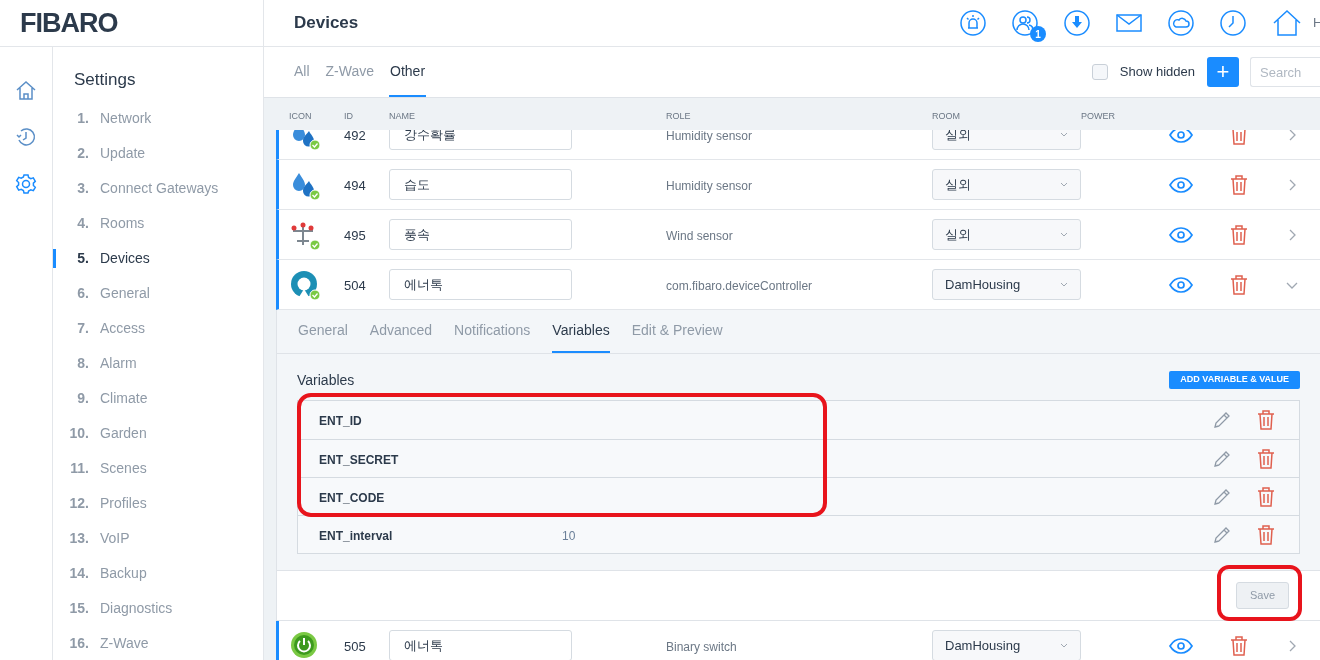 The height and width of the screenshot is (660, 1320). What do you see at coordinates (300, 116) in the screenshot?
I see `column-header: ICON` at bounding box center [300, 116].